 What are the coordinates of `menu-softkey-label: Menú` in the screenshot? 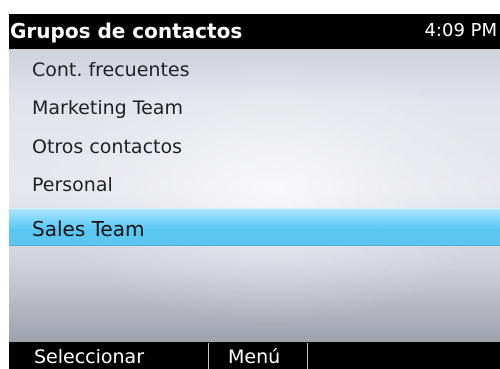 It's located at (254, 357).